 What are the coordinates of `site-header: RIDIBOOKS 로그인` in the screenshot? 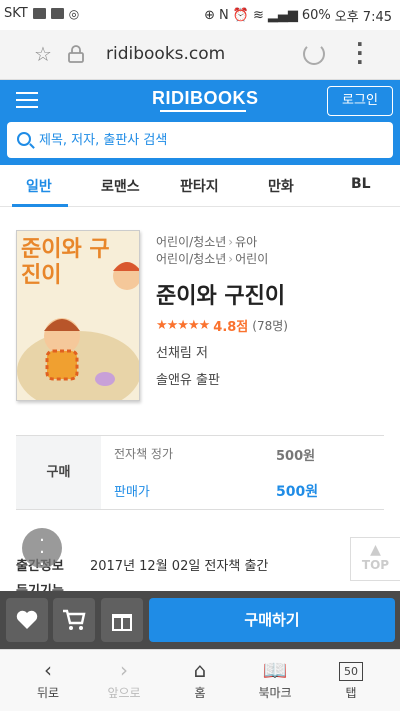 It's located at (200, 122).